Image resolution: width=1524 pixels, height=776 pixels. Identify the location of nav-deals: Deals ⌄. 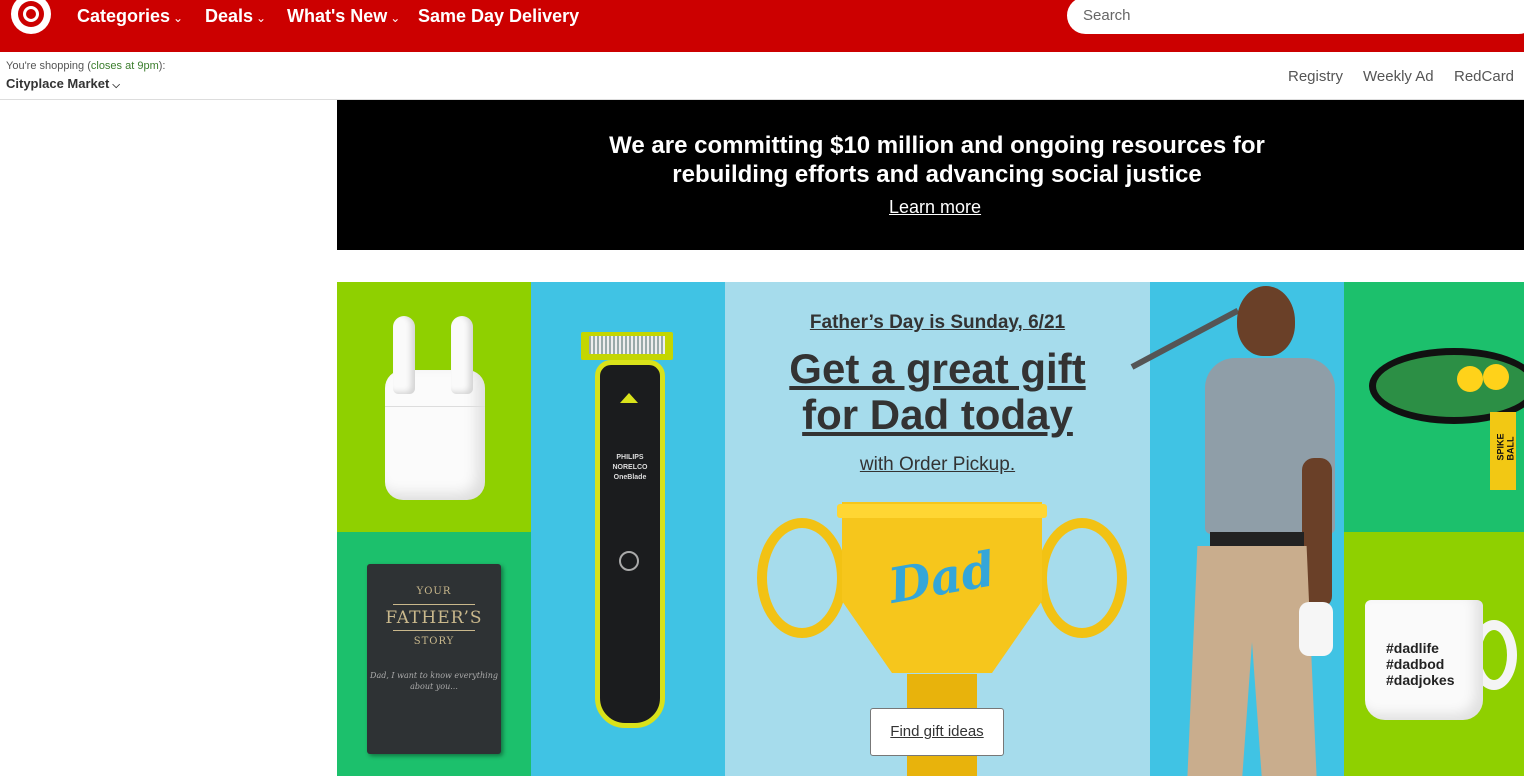
(235, 16).